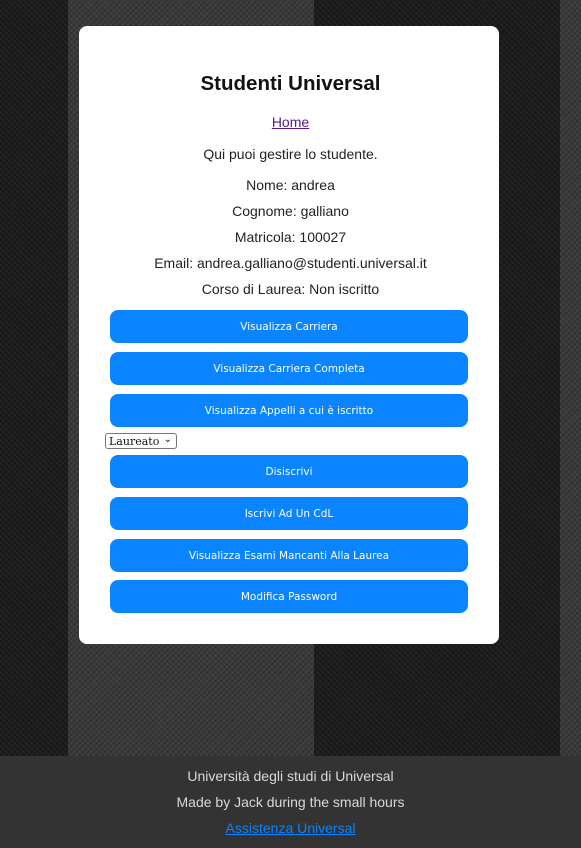  Describe the element at coordinates (289, 596) in the screenshot. I see `modifica-password-button: Modifica Password` at that location.